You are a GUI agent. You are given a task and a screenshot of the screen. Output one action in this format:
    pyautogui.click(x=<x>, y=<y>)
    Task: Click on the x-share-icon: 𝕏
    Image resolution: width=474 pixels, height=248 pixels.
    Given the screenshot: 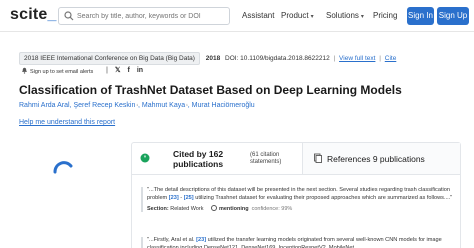 What is the action you would take?
    pyautogui.click(x=118, y=70)
    